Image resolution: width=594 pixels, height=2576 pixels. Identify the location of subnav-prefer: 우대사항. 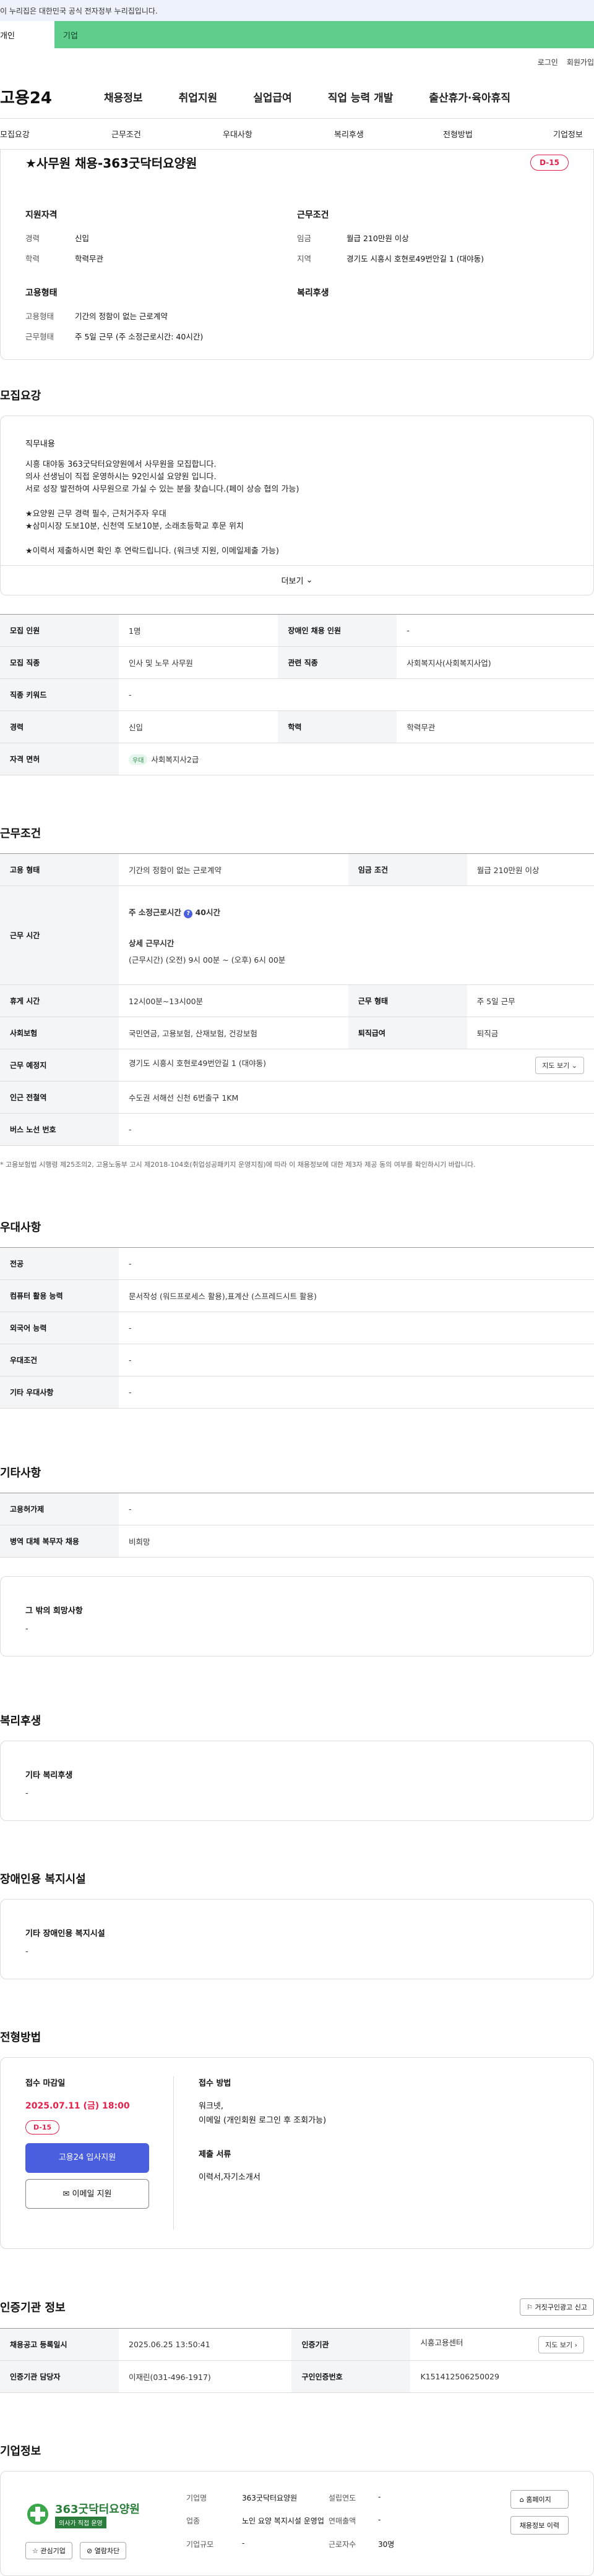
(278, 134).